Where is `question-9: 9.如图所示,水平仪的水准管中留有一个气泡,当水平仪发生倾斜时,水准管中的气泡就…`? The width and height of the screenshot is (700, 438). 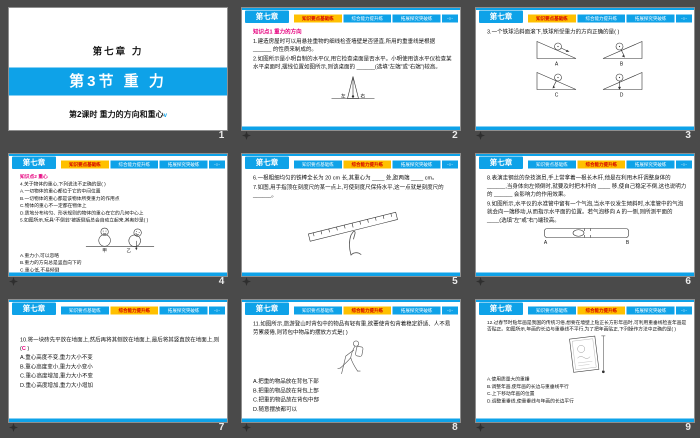 question-9: 9.如图所示,水平仪的水准管中留有一个气泡,当水平仪发生倾斜时,水准管中的气泡就… is located at coordinates (584, 212).